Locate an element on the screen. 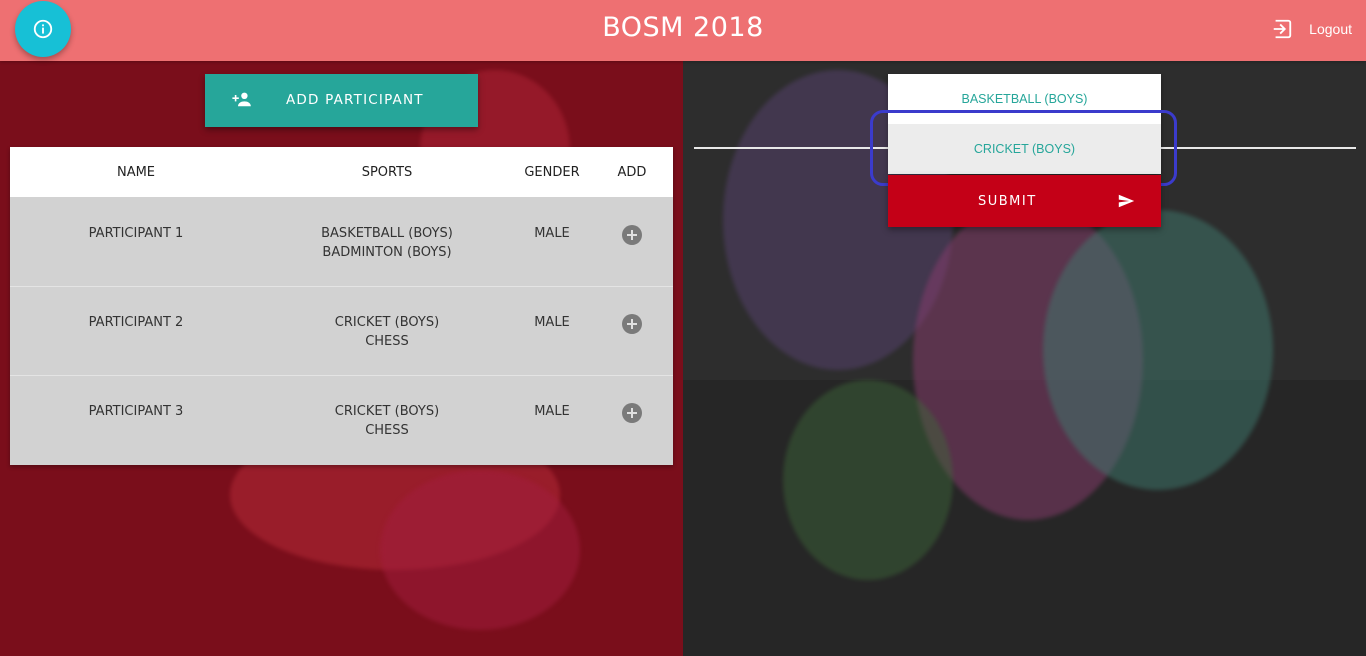 The width and height of the screenshot is (1366, 656). app-header: BOSM 2018 Logout is located at coordinates (683, 30).